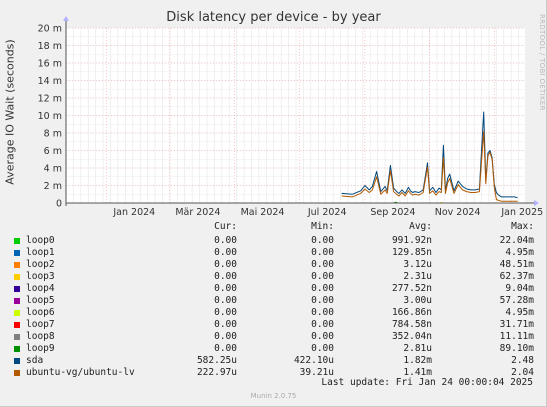 This screenshot has height=407, width=547. What do you see at coordinates (50, 81) in the screenshot?
I see `y-tick-label: 14 m` at bounding box center [50, 81].